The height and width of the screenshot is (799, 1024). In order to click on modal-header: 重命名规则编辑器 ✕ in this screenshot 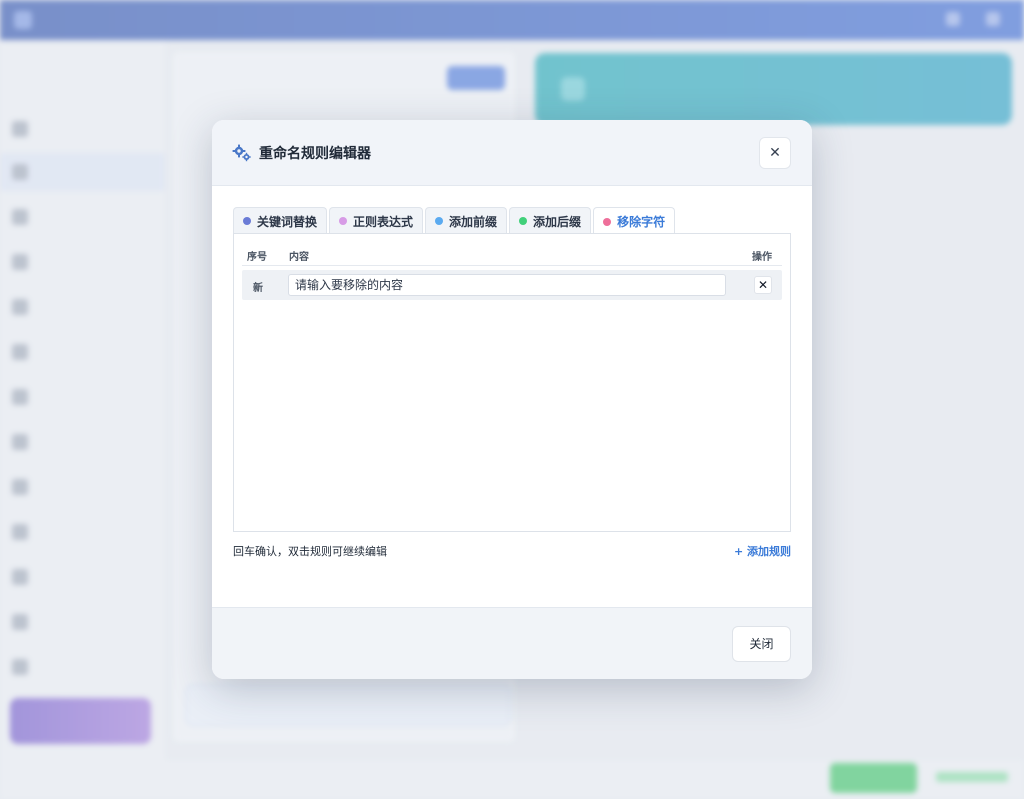, I will do `click(512, 153)`.